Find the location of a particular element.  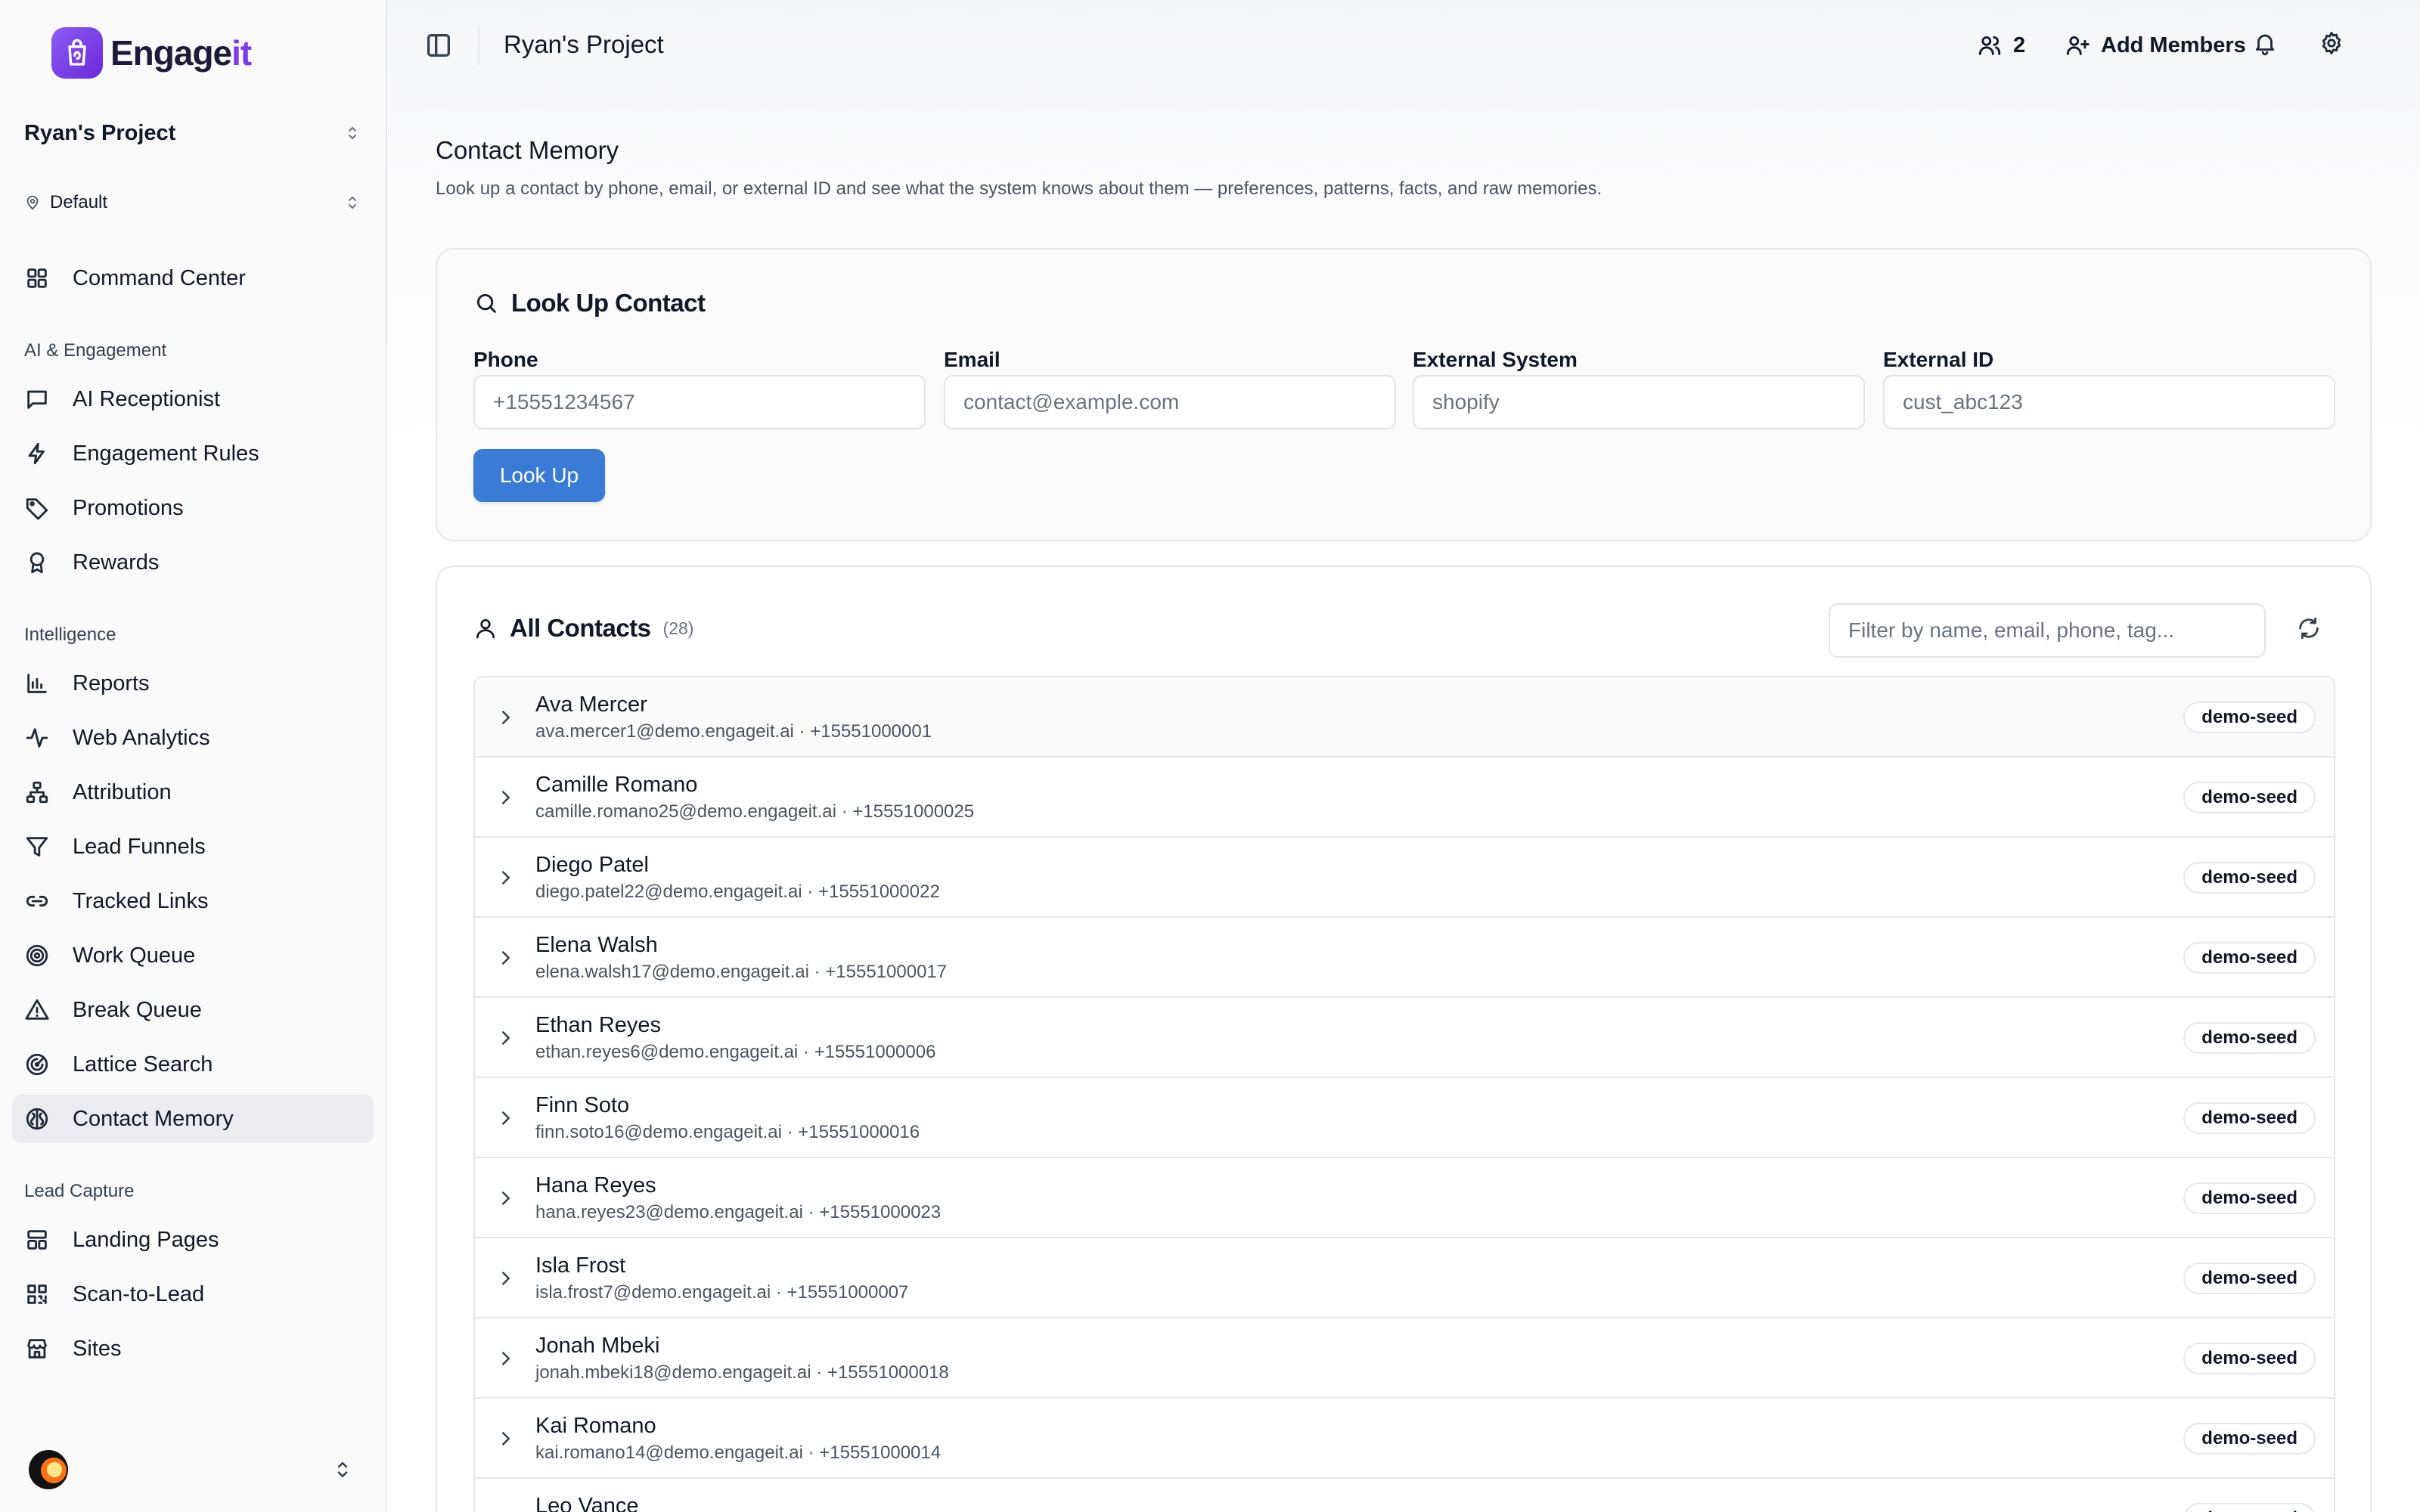

sidebar-item-tracked-links: Tracked Links is located at coordinates (193, 901).